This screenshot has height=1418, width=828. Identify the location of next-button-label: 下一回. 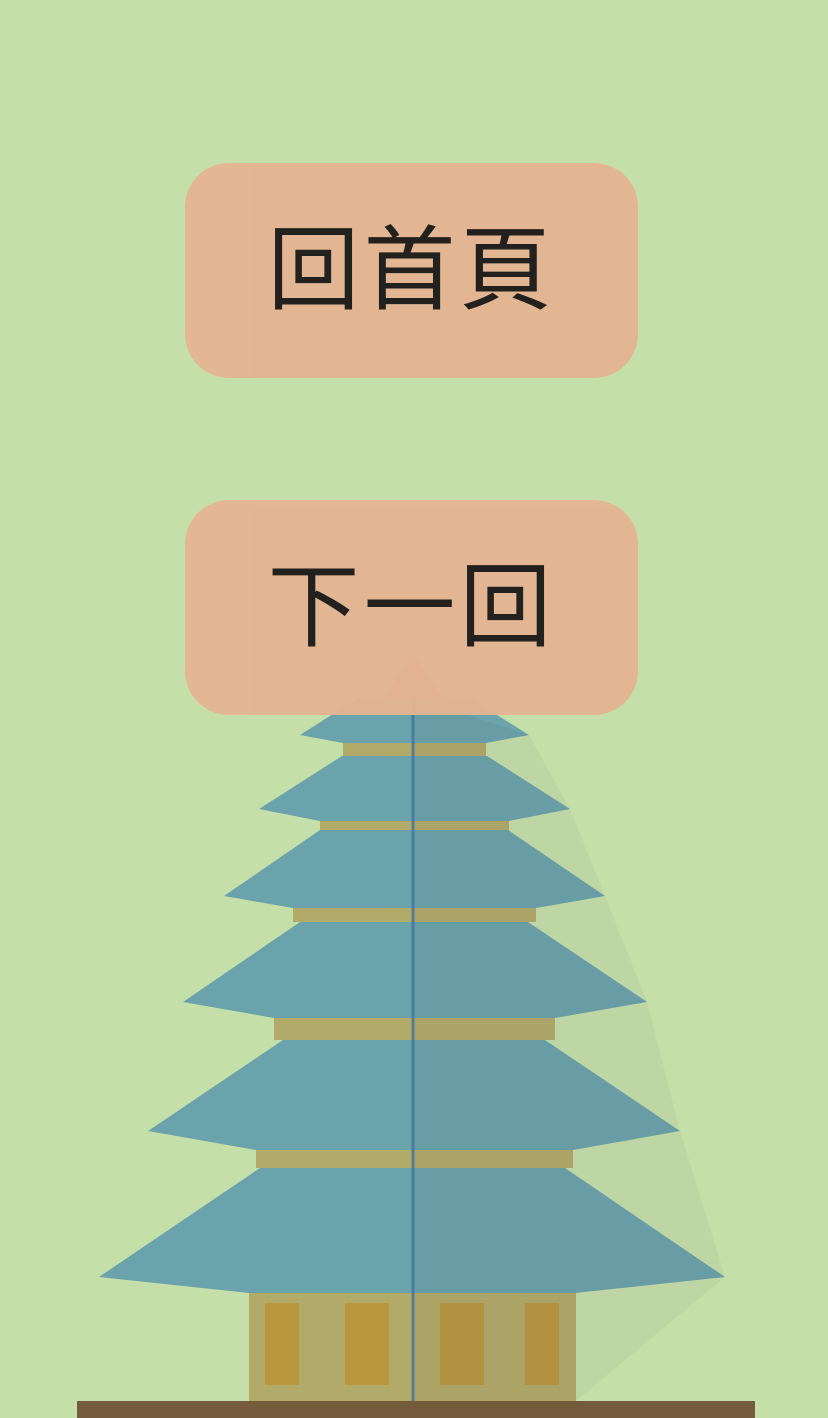
(411, 607).